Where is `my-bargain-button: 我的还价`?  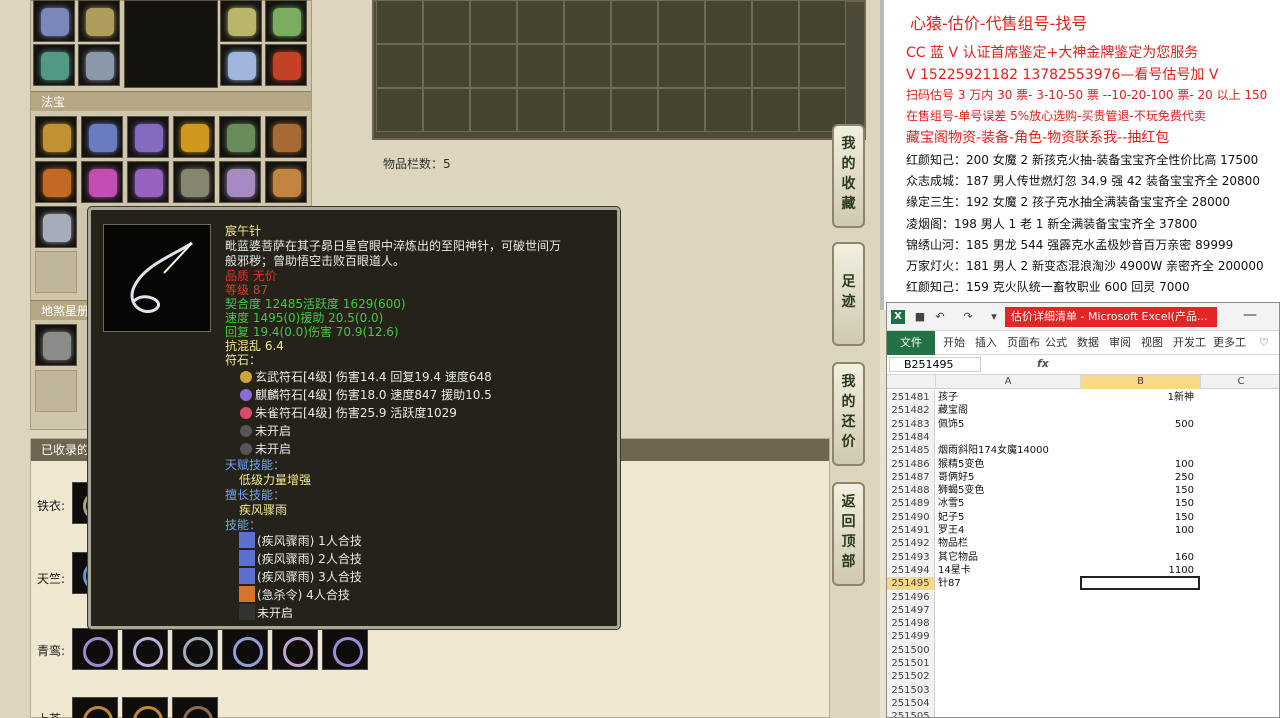 my-bargain-button: 我的还价 is located at coordinates (848, 414).